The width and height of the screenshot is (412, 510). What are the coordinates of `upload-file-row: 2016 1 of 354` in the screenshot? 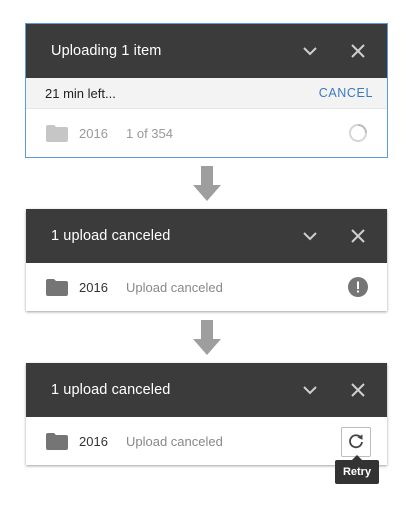 It's located at (206, 133).